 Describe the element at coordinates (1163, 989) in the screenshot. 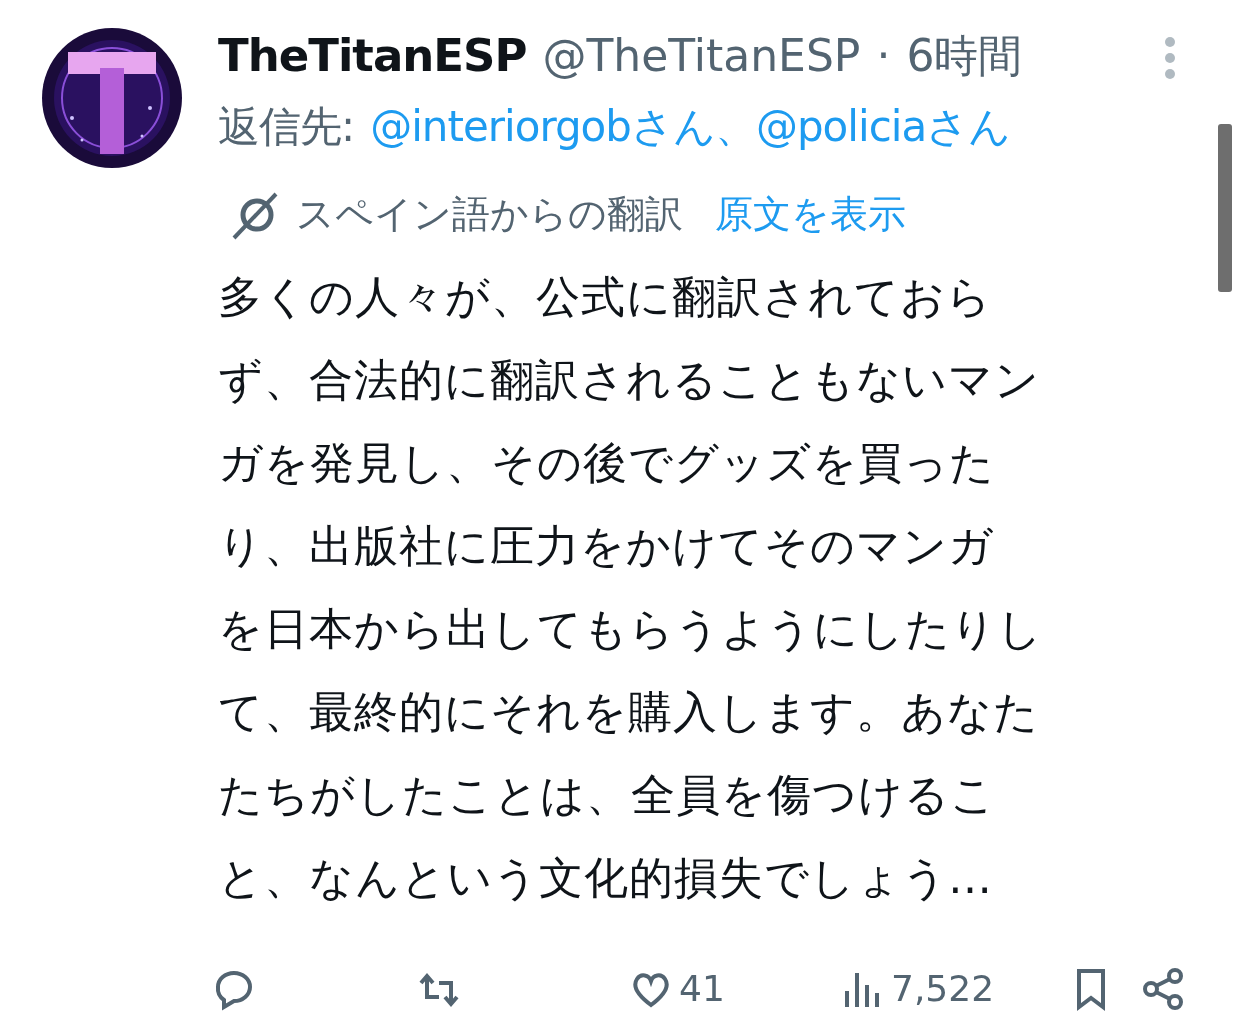

I see `share-icon` at that location.